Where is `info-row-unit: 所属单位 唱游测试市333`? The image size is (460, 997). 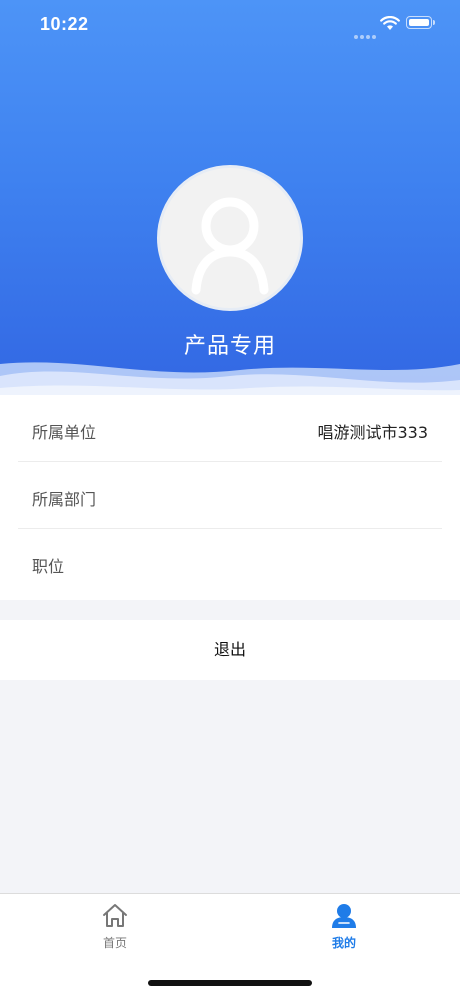 info-row-unit: 所属单位 唱游测试市333 is located at coordinates (230, 428).